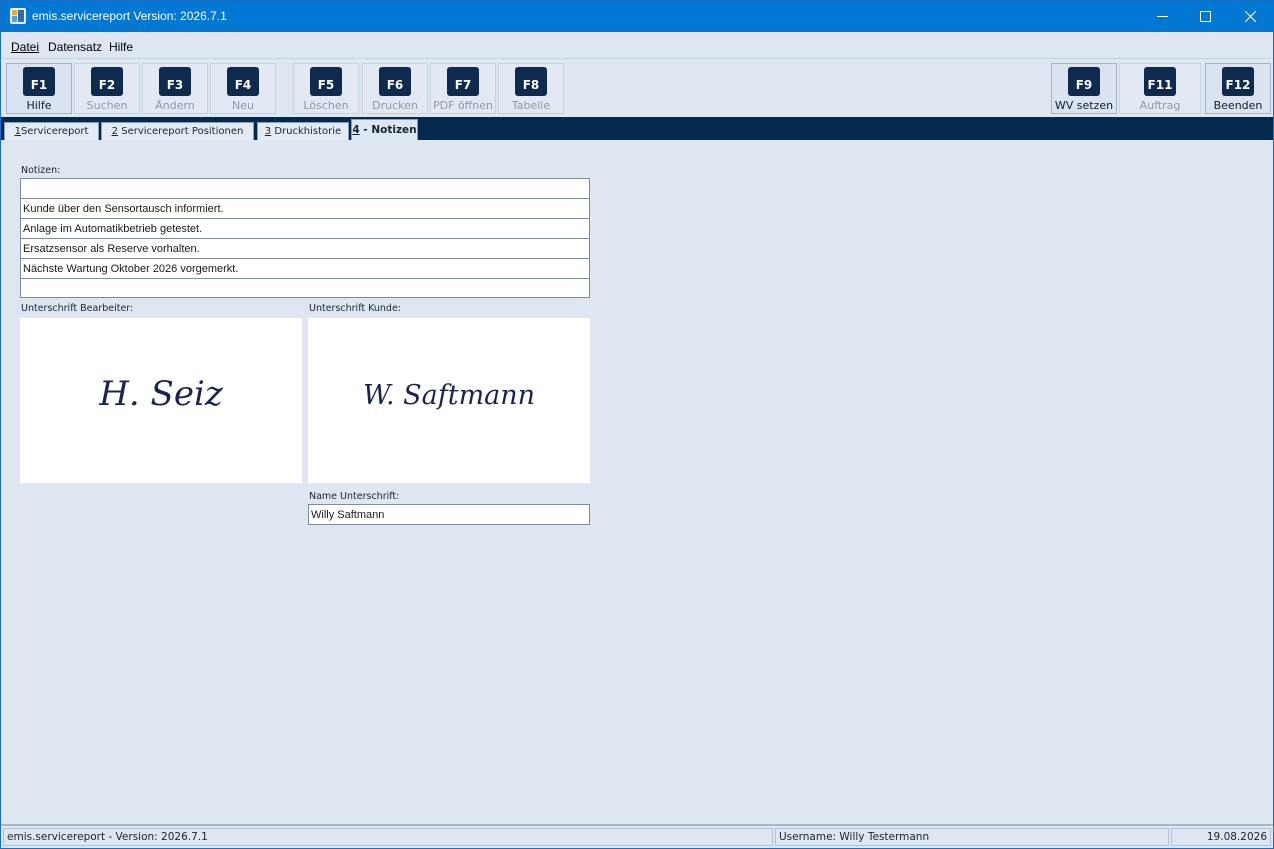  I want to click on f7-label: PDF öffnen, so click(463, 105).